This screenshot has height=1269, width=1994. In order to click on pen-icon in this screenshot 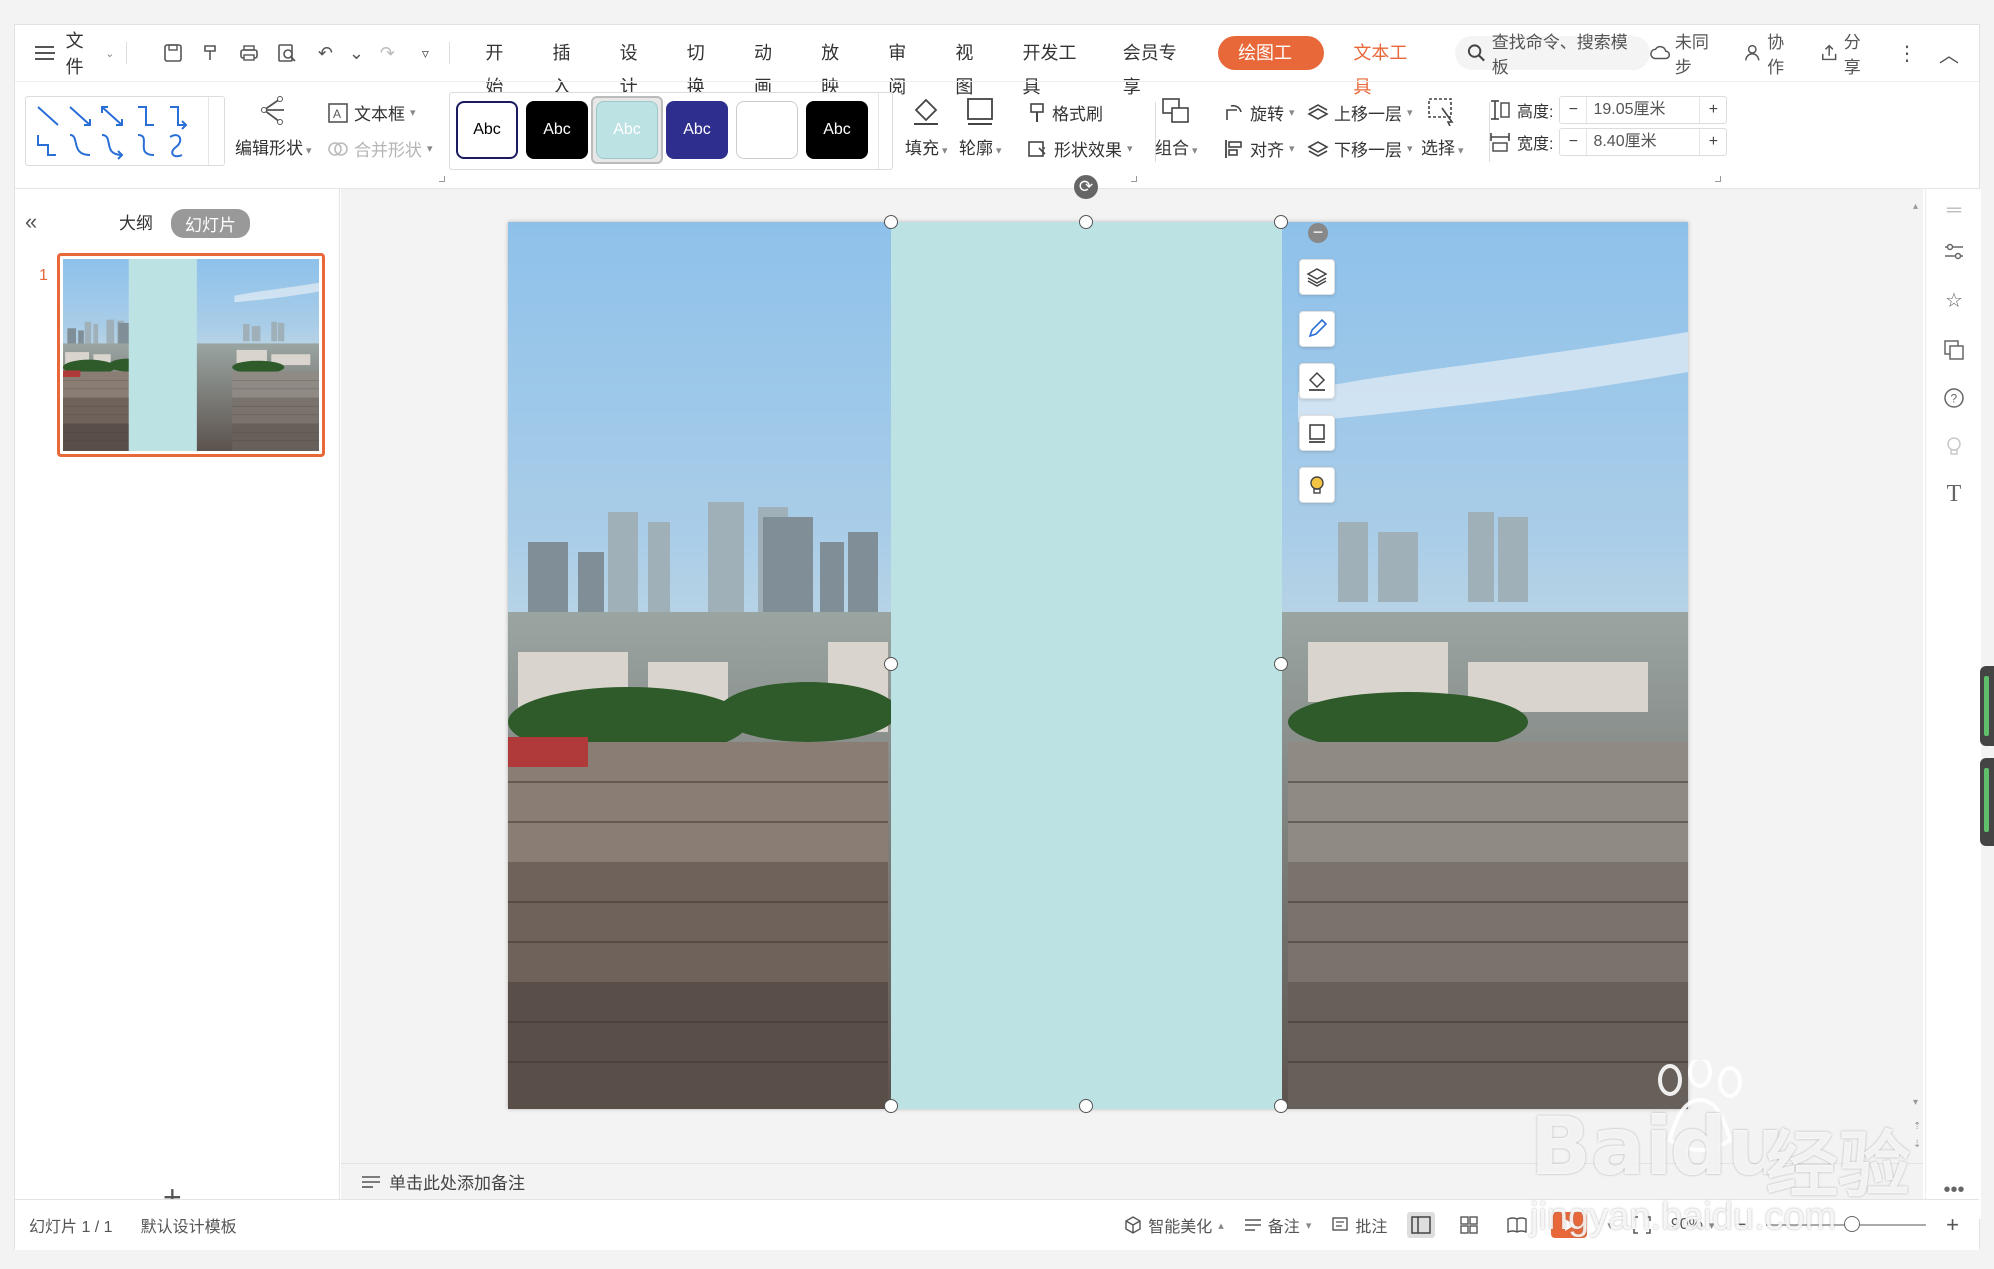, I will do `click(1317, 329)`.